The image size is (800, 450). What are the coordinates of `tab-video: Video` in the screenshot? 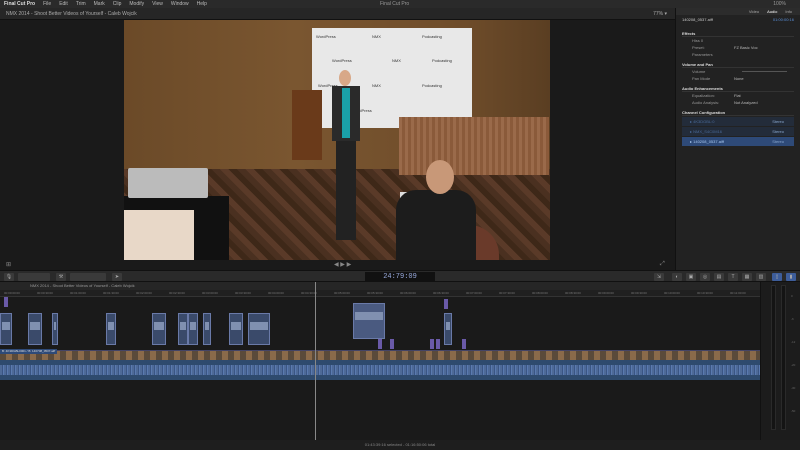 It's located at (754, 11).